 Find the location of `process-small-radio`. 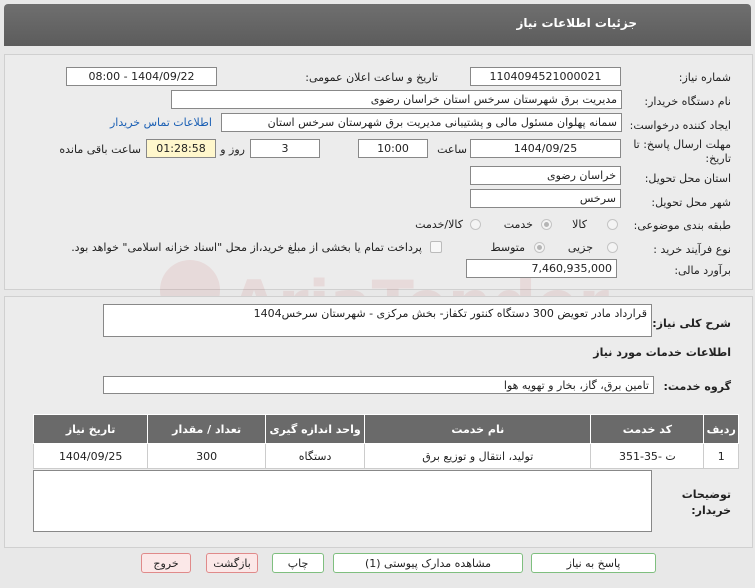

process-small-radio is located at coordinates (612, 247).